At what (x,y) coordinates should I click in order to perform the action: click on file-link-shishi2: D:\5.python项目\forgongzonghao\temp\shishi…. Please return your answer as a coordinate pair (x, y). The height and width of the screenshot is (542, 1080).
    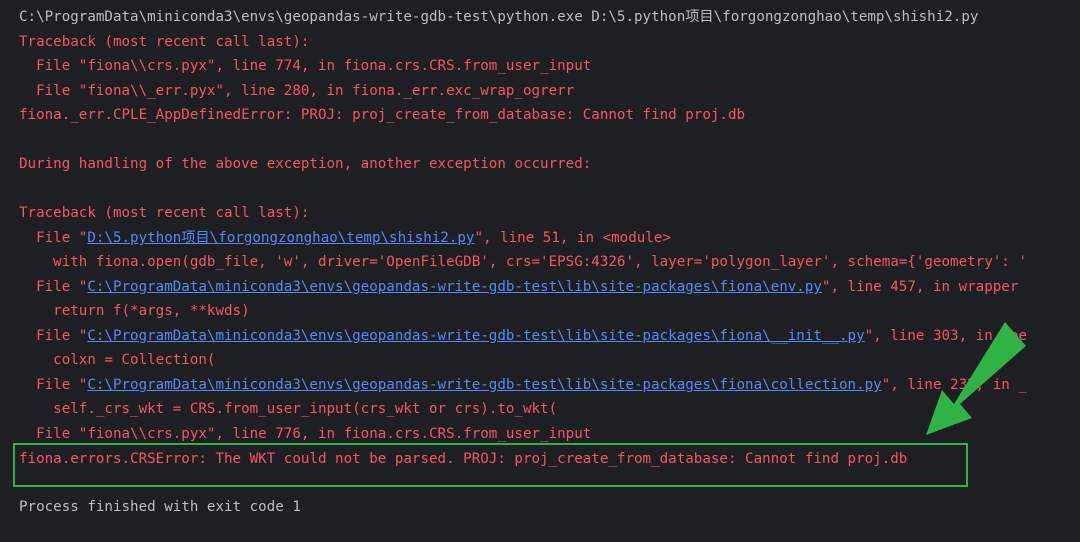
    Looking at the image, I should click on (280, 238).